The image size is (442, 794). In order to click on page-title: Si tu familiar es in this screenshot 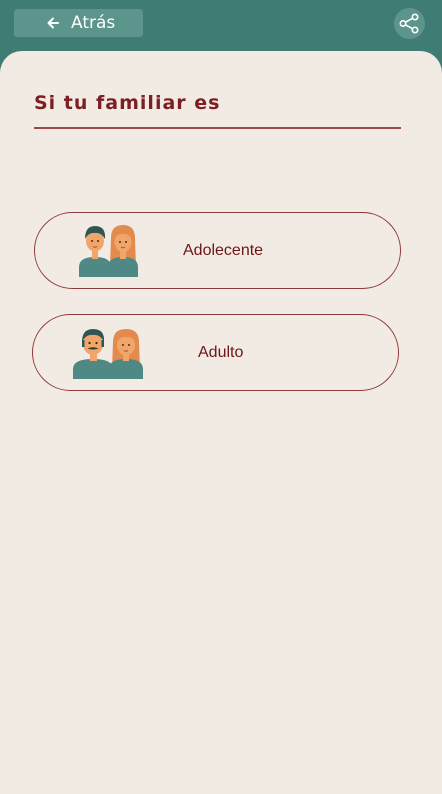, I will do `click(127, 103)`.